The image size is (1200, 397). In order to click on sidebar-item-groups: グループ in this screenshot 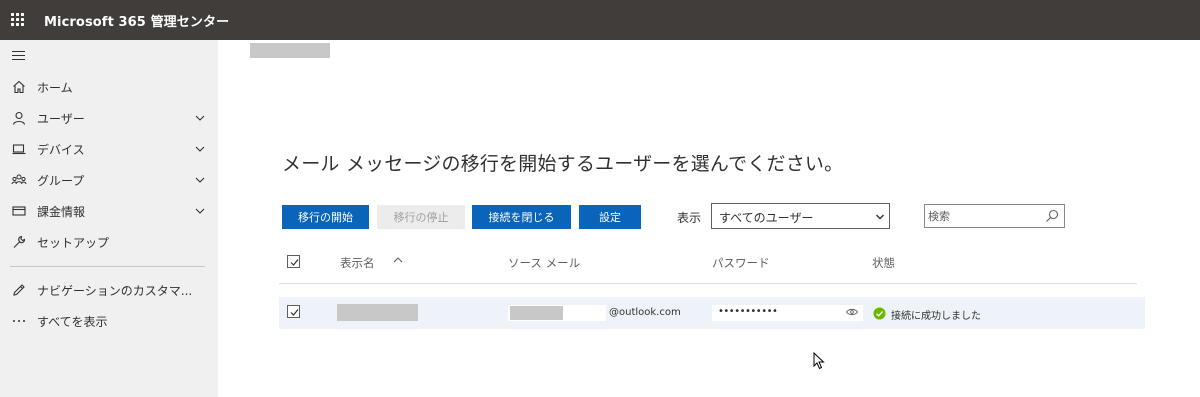, I will do `click(109, 180)`.